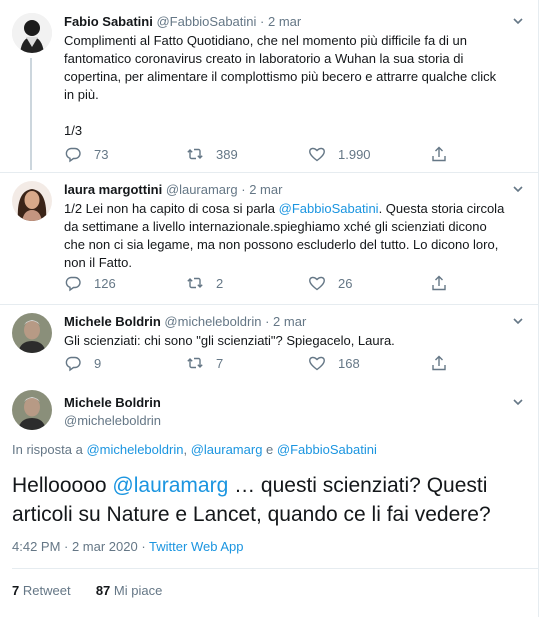  What do you see at coordinates (264, 284) in the screenshot?
I see `tweet-actions: 126 2 26` at bounding box center [264, 284].